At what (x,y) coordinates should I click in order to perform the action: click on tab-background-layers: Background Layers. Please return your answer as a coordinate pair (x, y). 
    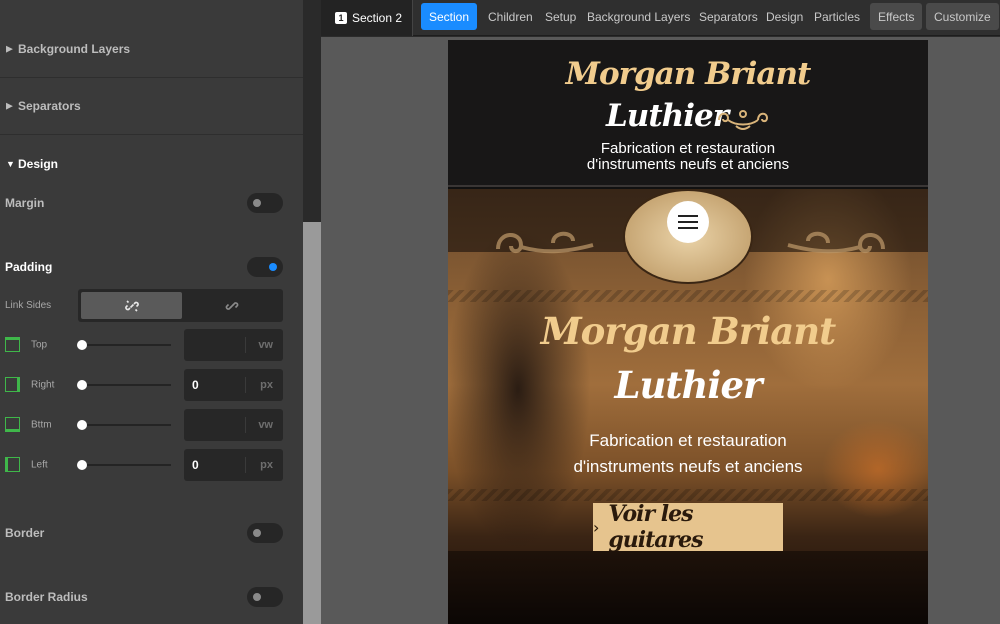
    Looking at the image, I should click on (638, 16).